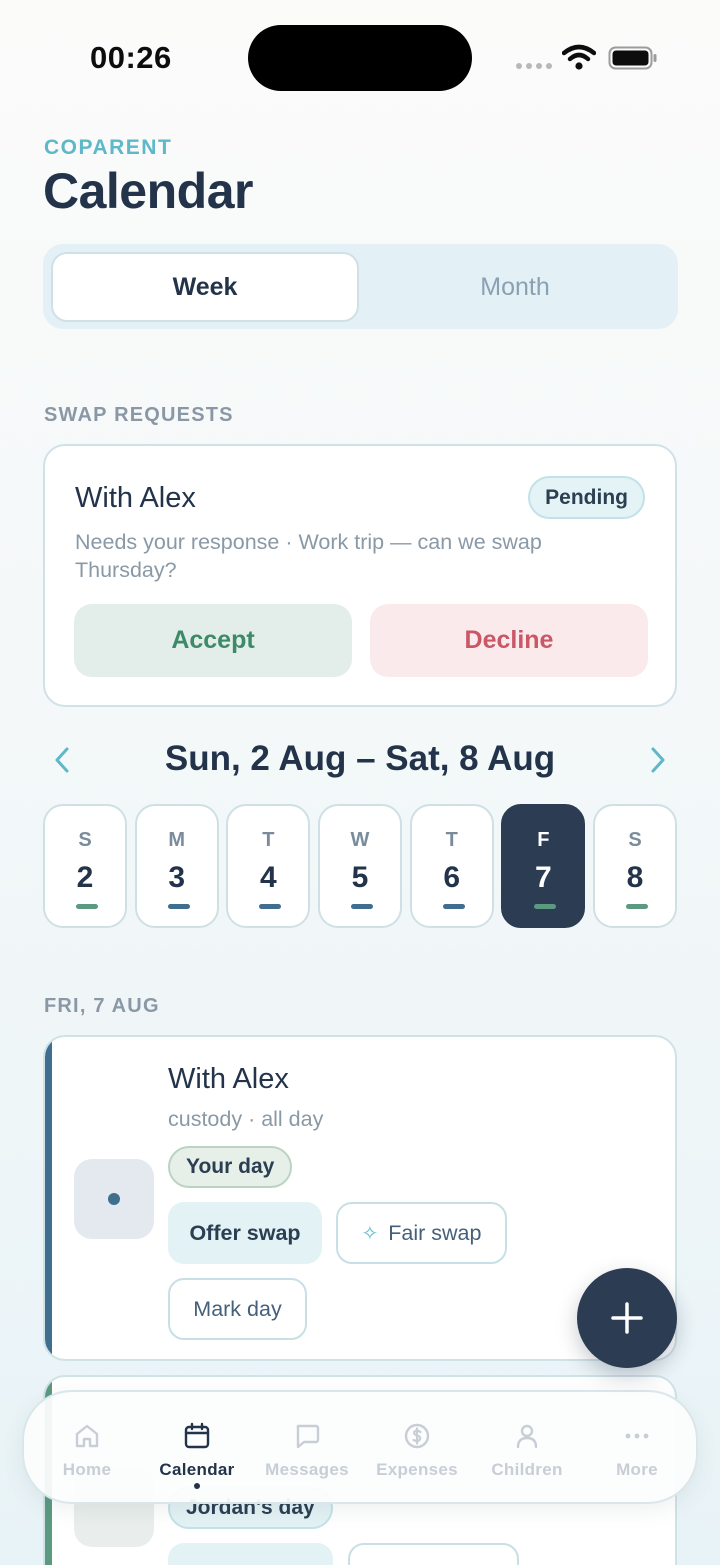 The image size is (720, 1565). Describe the element at coordinates (114, 1199) in the screenshot. I see `event-icon` at that location.